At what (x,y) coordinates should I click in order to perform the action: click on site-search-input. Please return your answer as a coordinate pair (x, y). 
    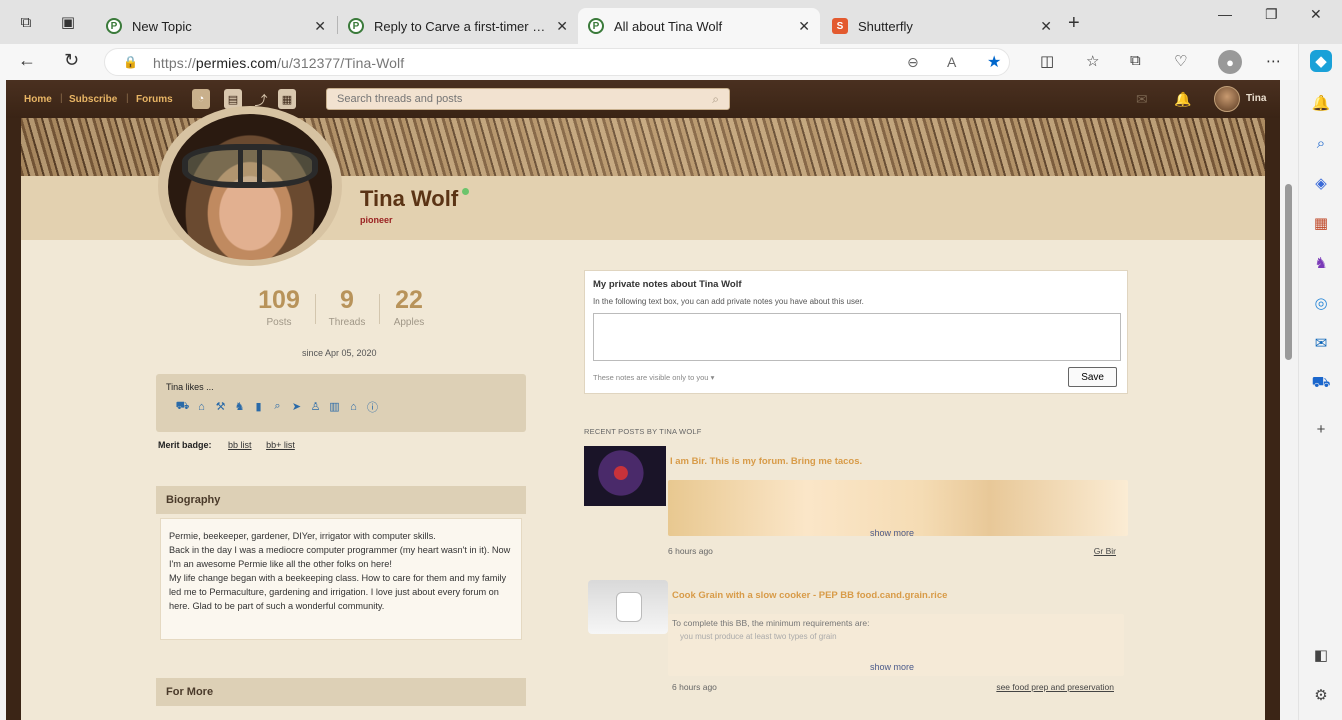
    Looking at the image, I should click on (512, 99).